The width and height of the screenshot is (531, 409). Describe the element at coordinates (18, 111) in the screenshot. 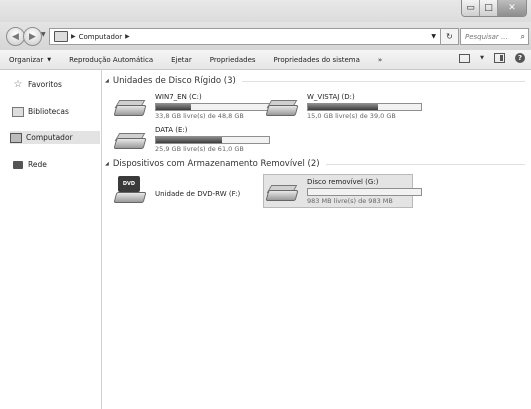

I see `library-icon` at that location.